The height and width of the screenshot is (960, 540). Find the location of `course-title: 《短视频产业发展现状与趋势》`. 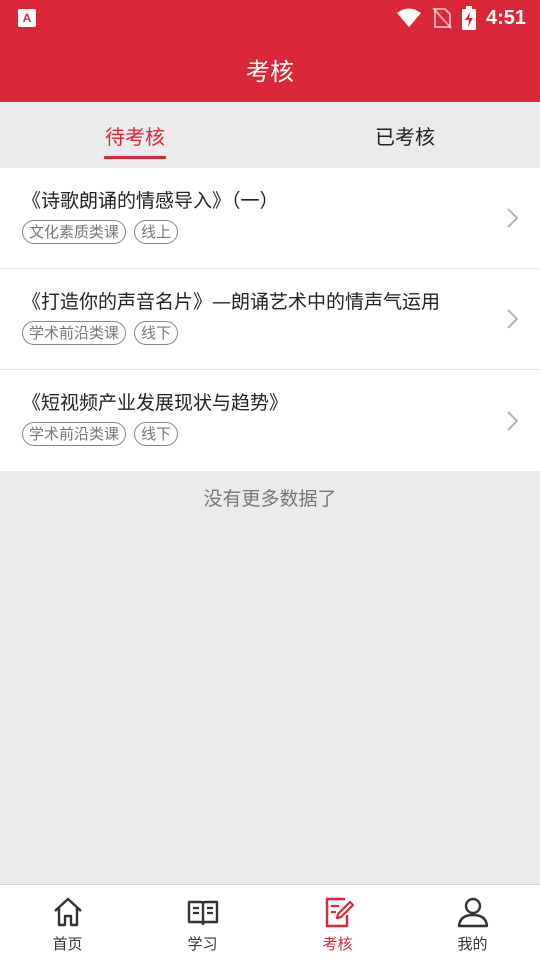

course-title: 《短视频产业发展现状与趋势》 is located at coordinates (155, 403).